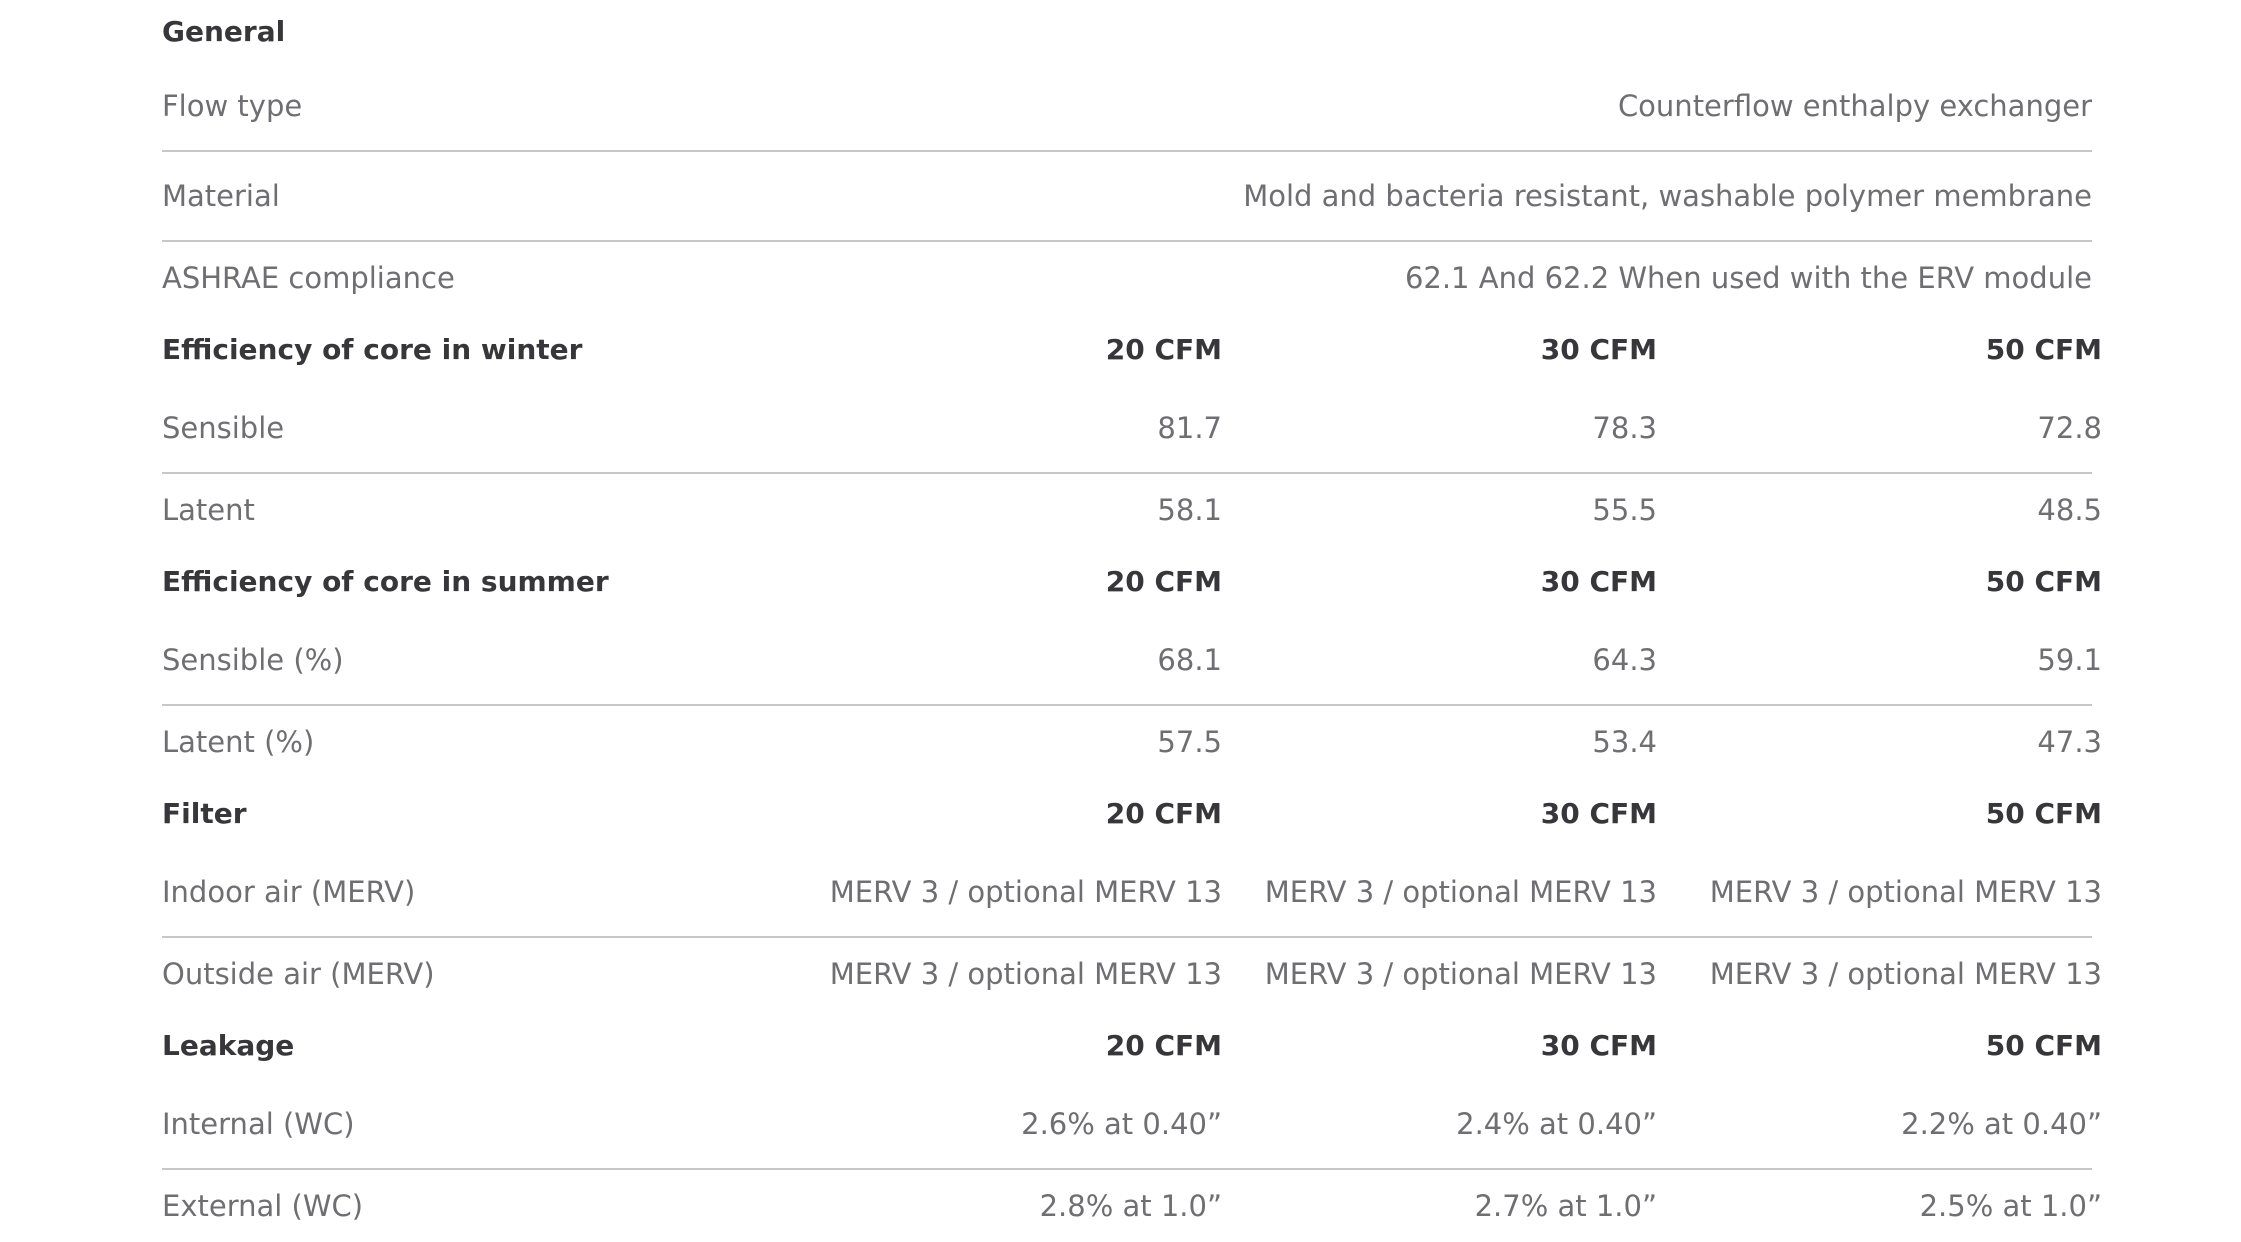 This screenshot has height=1242, width=2241. What do you see at coordinates (1624, 660) in the screenshot?
I see `cell-value: 64.3` at bounding box center [1624, 660].